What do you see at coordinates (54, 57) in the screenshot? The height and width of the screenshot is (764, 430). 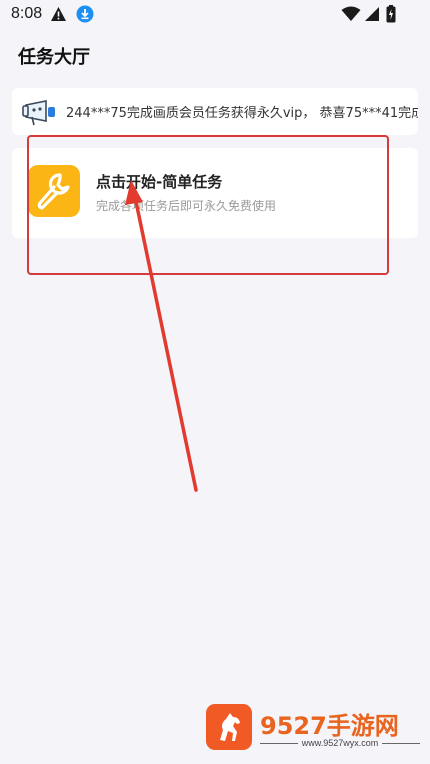 I see `page-title: 任务大厅` at bounding box center [54, 57].